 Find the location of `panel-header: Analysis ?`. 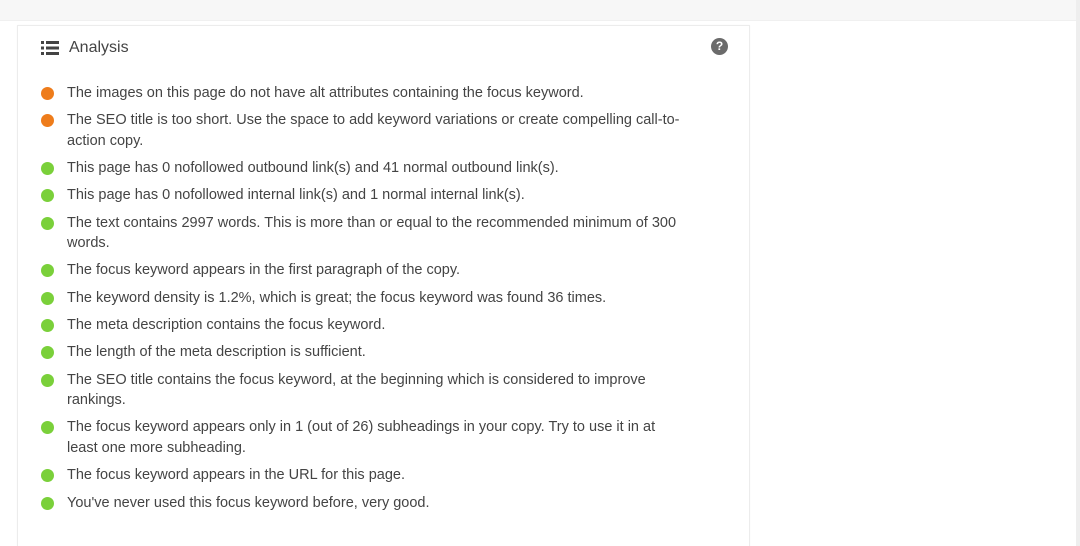

panel-header: Analysis ? is located at coordinates (383, 48).